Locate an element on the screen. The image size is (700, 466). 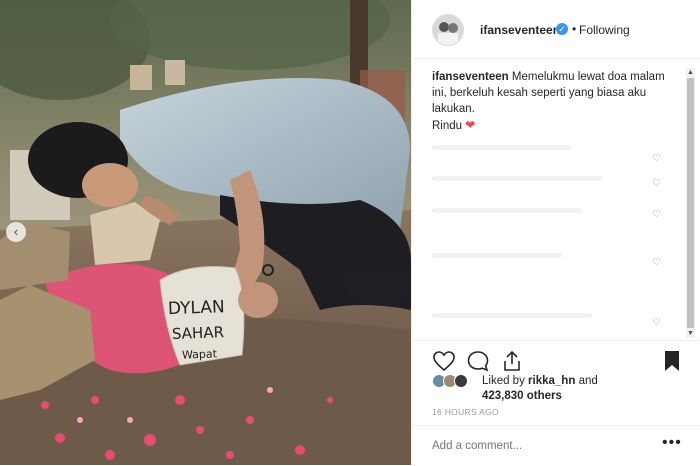
carousel-prev-button: ‹ is located at coordinates (16, 232).